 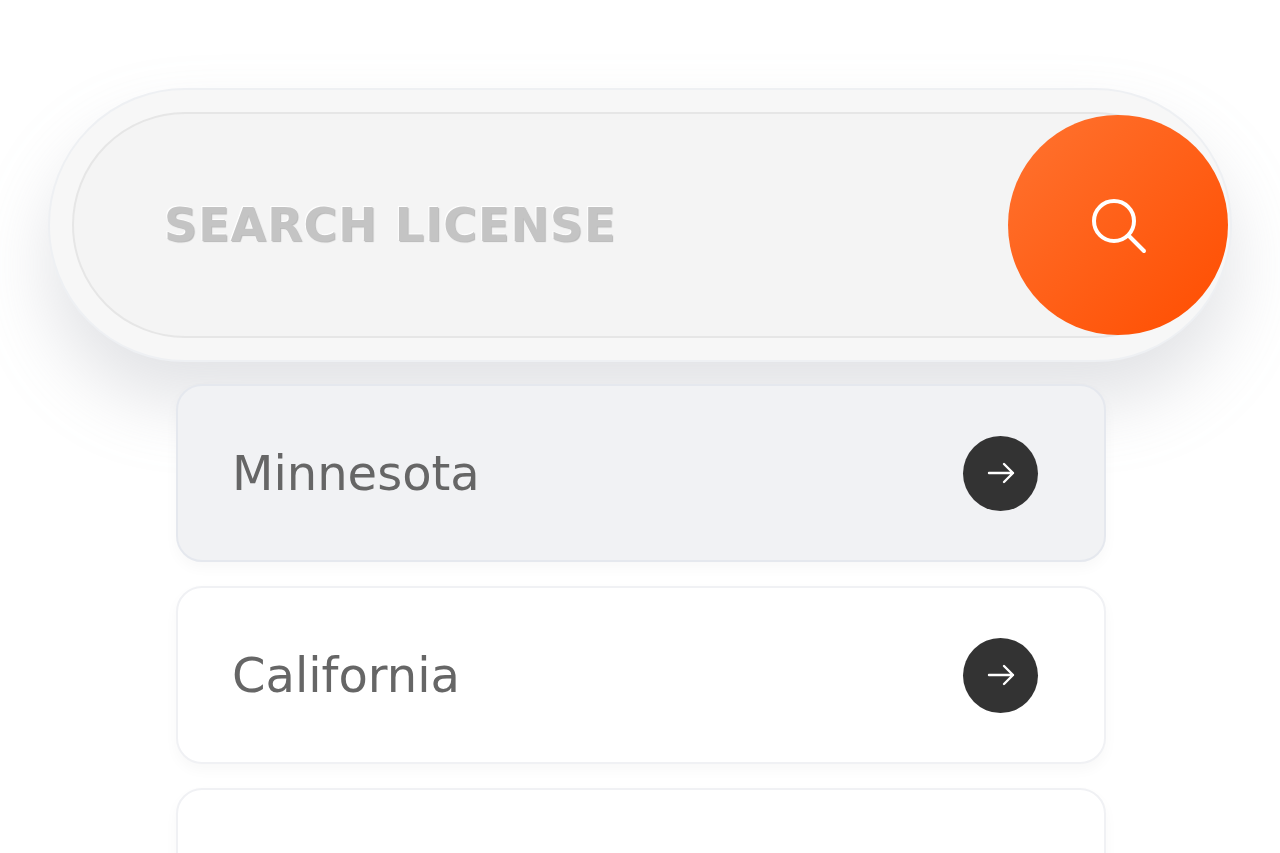 I want to click on state-name: California, so click(x=346, y=675).